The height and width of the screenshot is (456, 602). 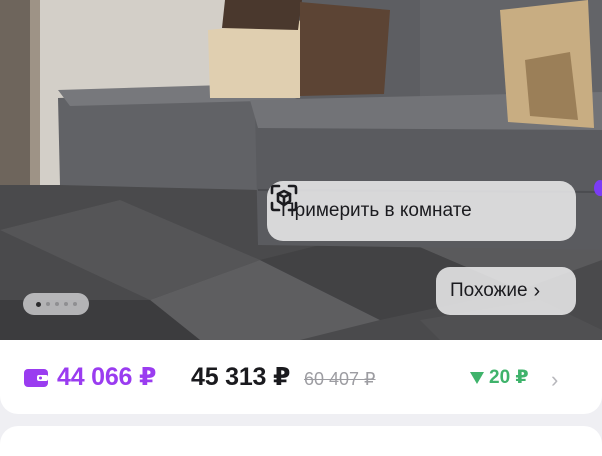 I want to click on cashback-value: 20 ₽, so click(x=509, y=377).